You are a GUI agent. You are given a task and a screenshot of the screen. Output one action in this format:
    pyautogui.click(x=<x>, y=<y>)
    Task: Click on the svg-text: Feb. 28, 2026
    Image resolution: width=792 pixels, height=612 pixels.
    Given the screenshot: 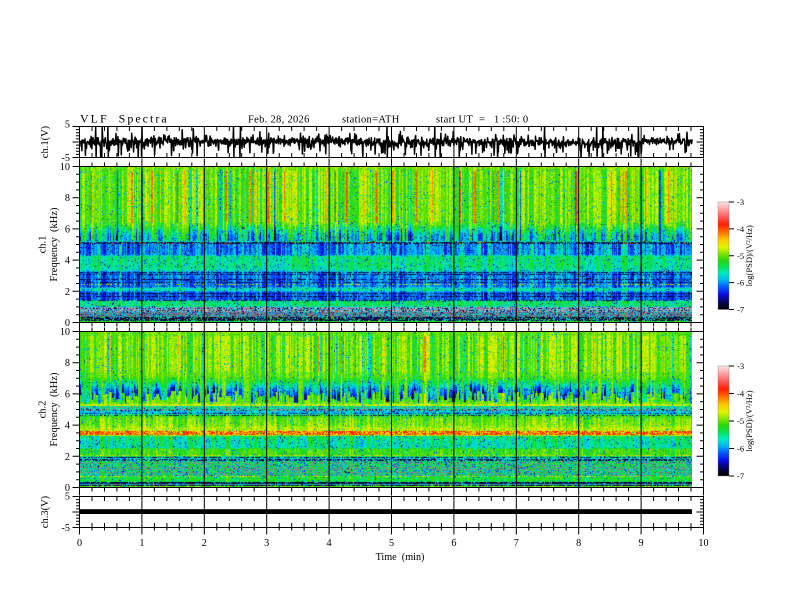 What is the action you would take?
    pyautogui.click(x=279, y=120)
    